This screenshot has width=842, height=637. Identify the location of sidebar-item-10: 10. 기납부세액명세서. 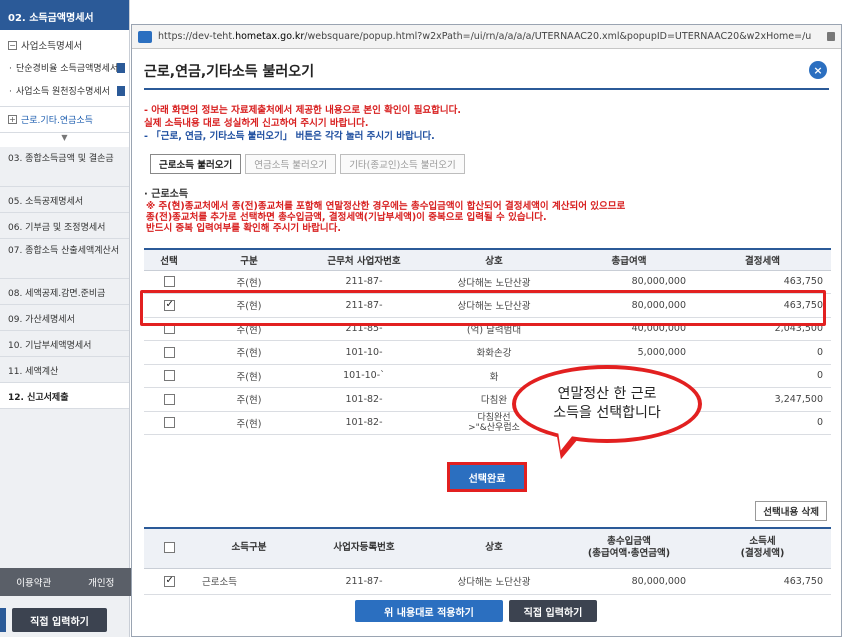
(64, 344).